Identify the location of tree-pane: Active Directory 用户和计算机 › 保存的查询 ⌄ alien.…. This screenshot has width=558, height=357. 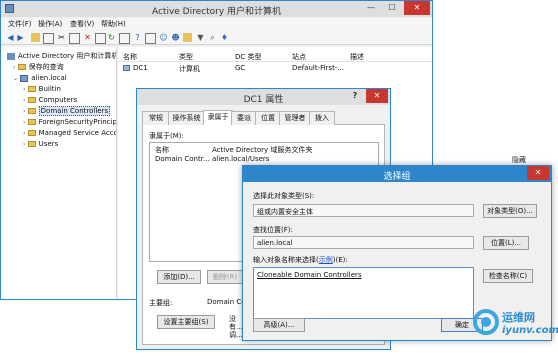
(59, 173).